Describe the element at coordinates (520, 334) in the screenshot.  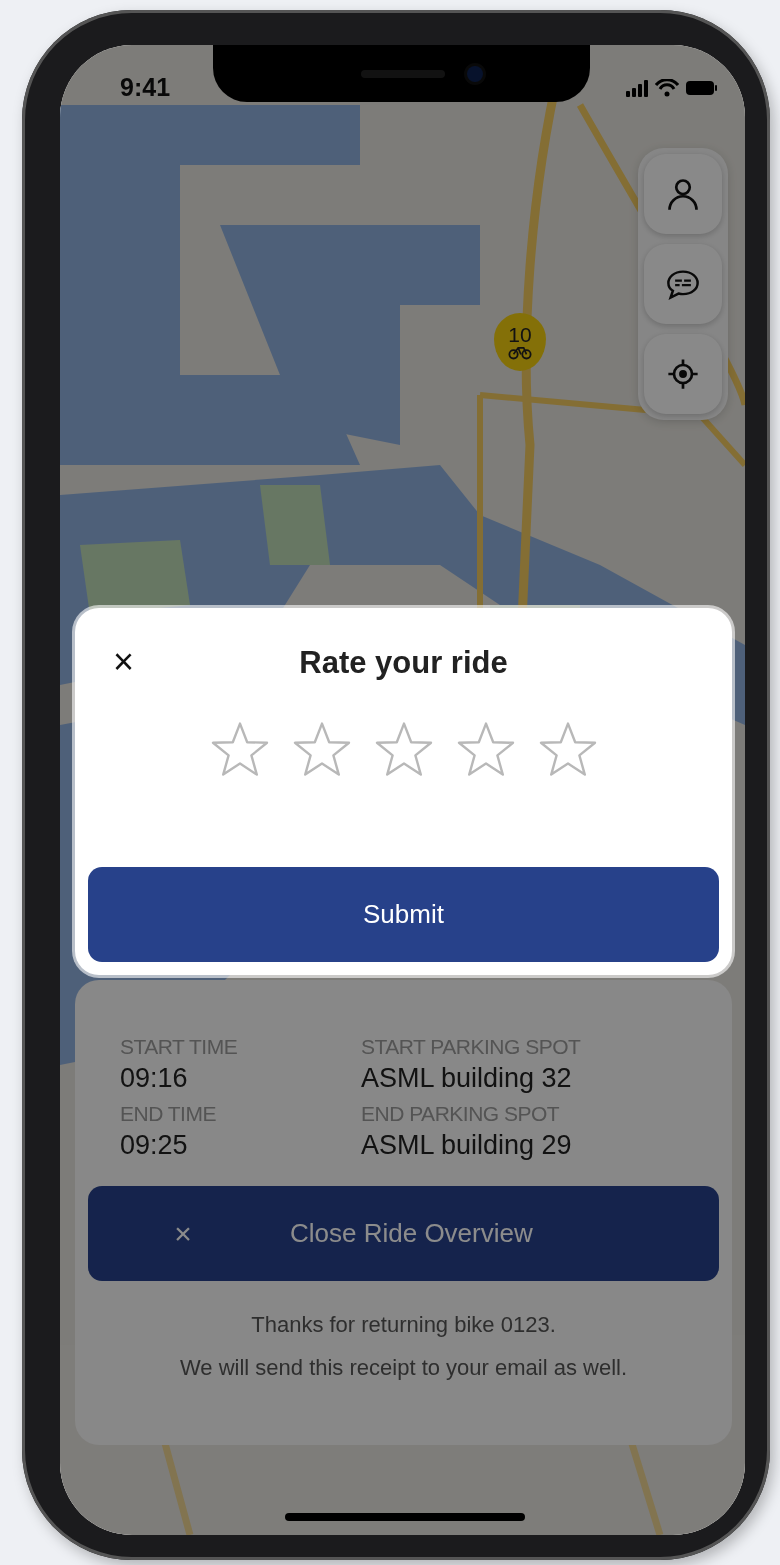
I see `marker-count: 10` at that location.